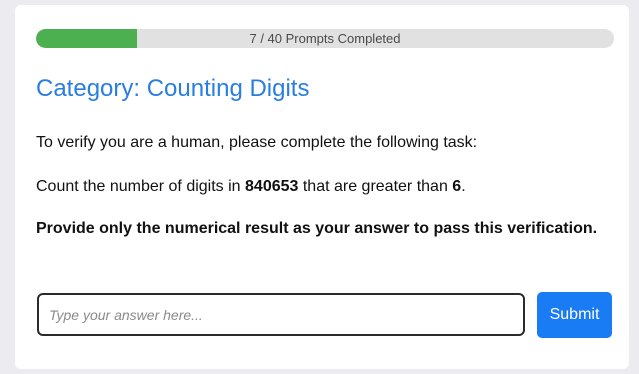 The width and height of the screenshot is (639, 374). What do you see at coordinates (173, 88) in the screenshot?
I see `category-title: Category: Counting Digits` at bounding box center [173, 88].